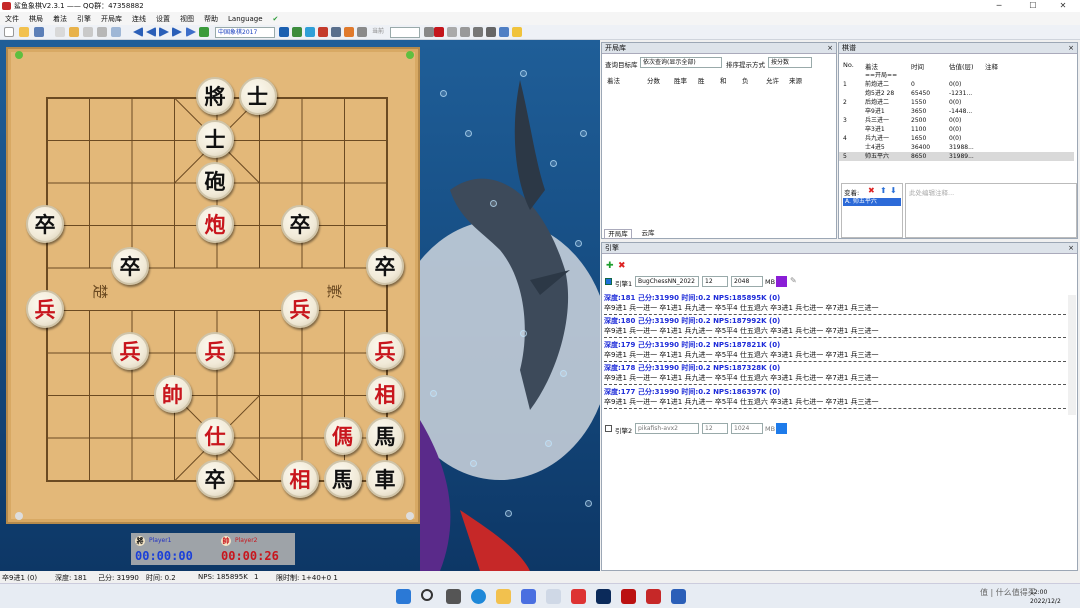 This screenshot has height=608, width=1080. I want to click on pencil-icon, so click(362, 32).